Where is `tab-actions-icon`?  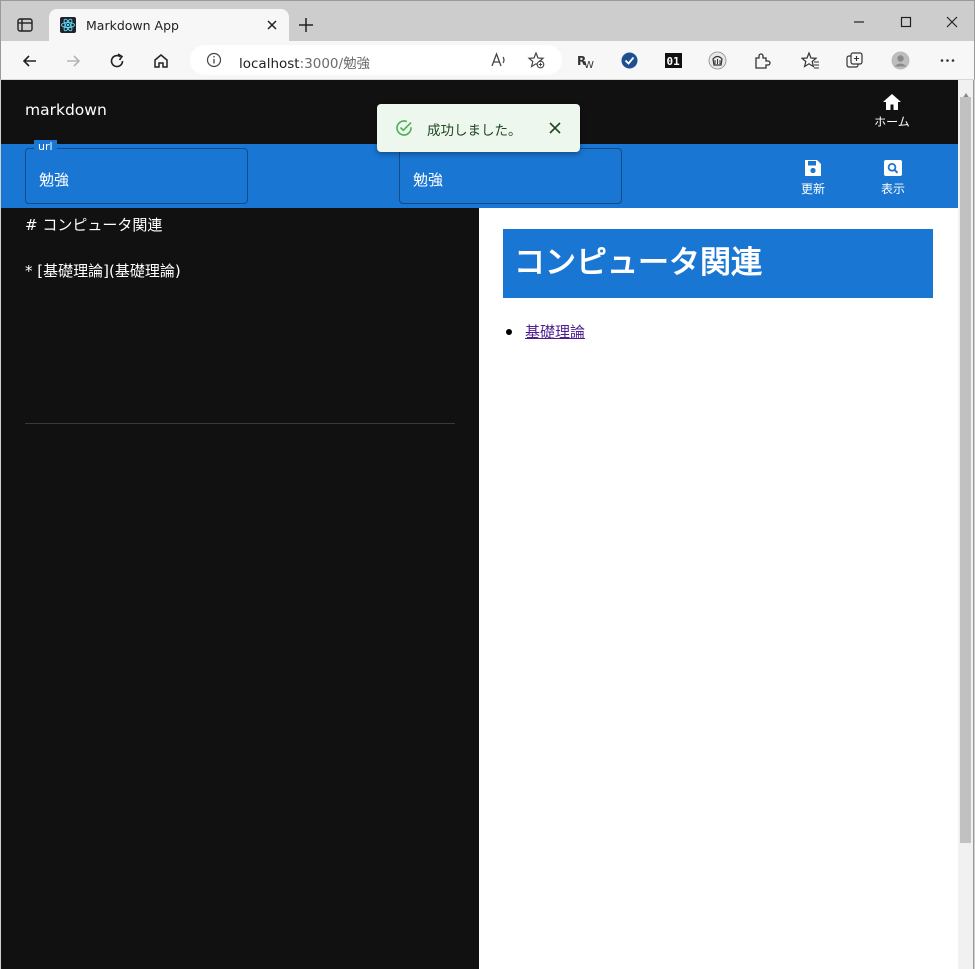 tab-actions-icon is located at coordinates (25, 25).